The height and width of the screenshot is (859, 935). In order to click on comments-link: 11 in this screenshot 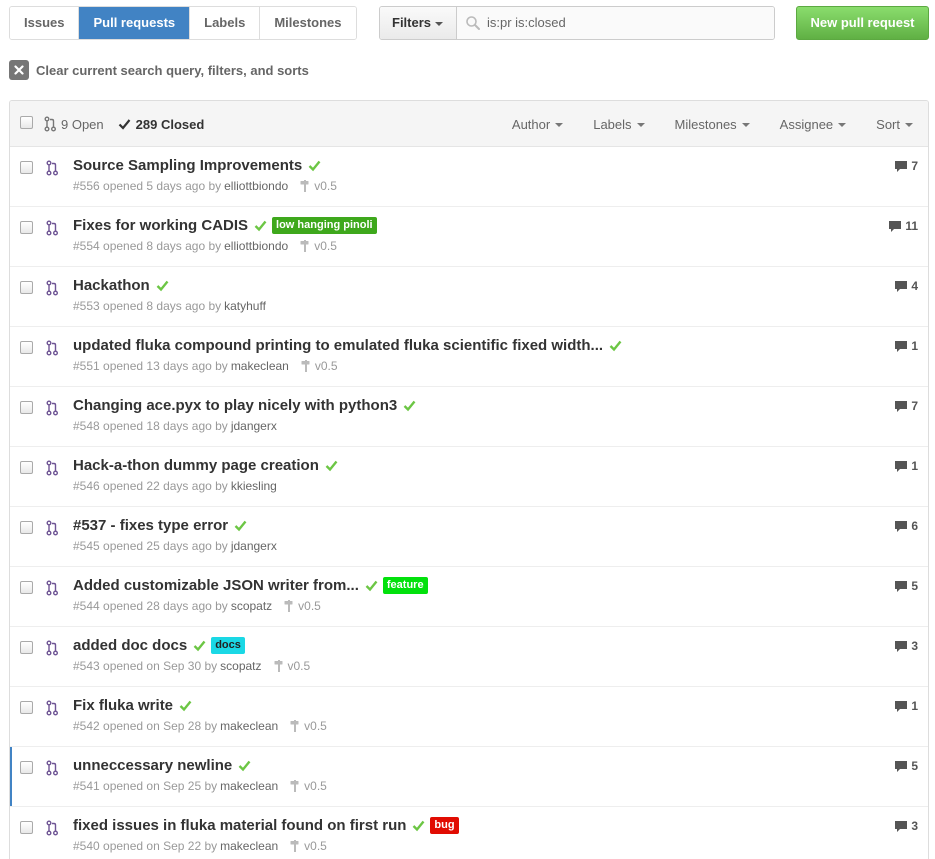, I will do `click(903, 226)`.